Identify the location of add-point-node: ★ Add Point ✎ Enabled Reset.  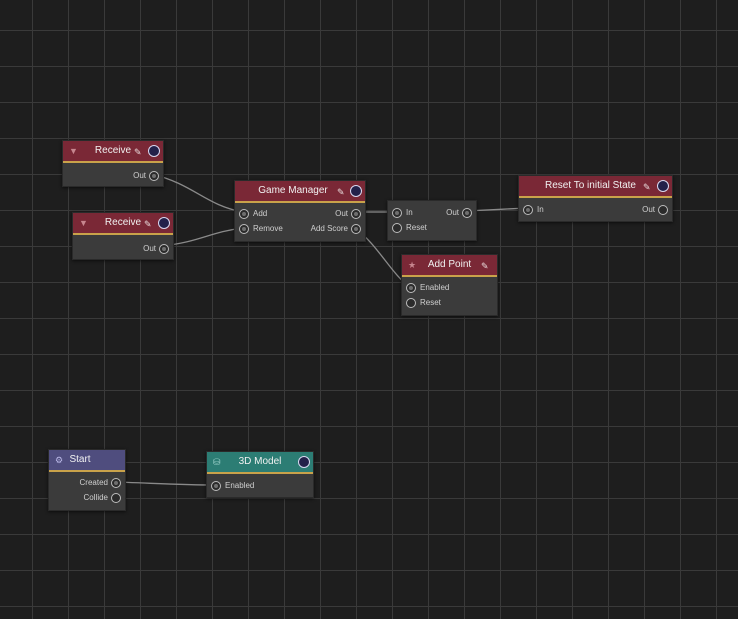
(449, 285).